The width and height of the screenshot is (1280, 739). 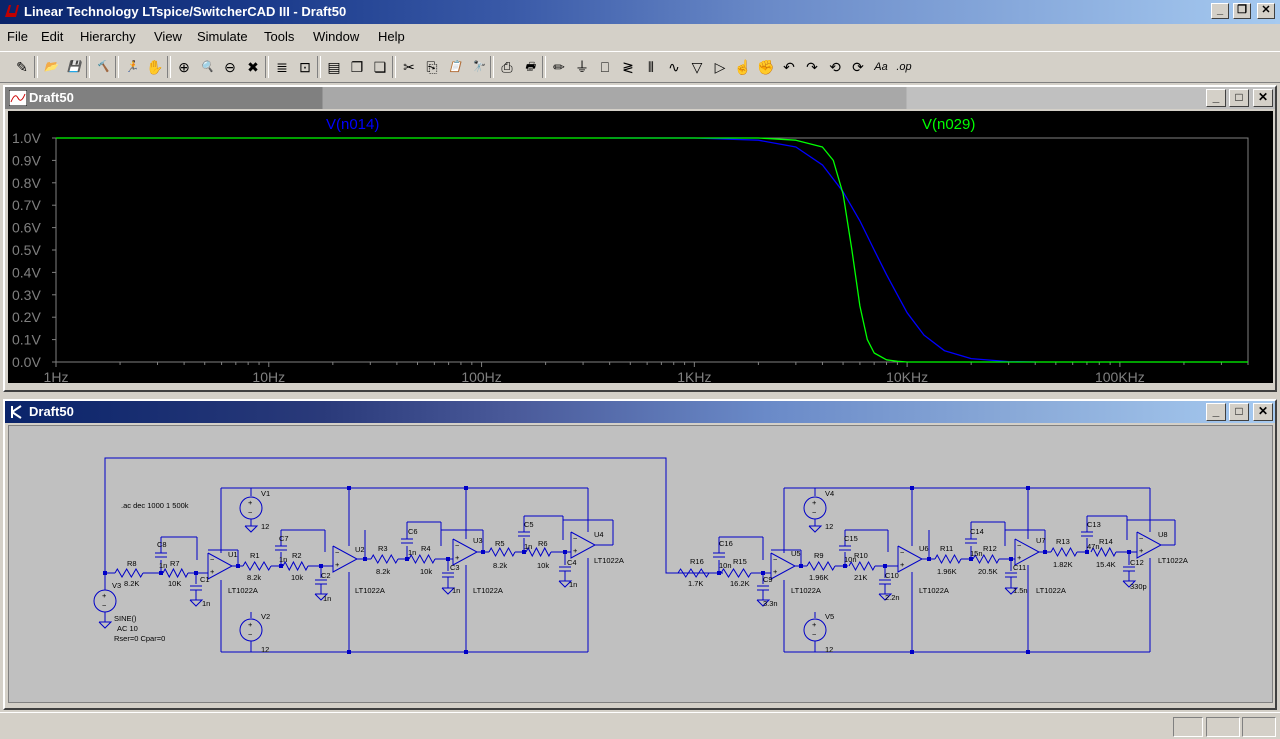 What do you see at coordinates (56, 376) in the screenshot?
I see `x-tick-label: 1Hz` at bounding box center [56, 376].